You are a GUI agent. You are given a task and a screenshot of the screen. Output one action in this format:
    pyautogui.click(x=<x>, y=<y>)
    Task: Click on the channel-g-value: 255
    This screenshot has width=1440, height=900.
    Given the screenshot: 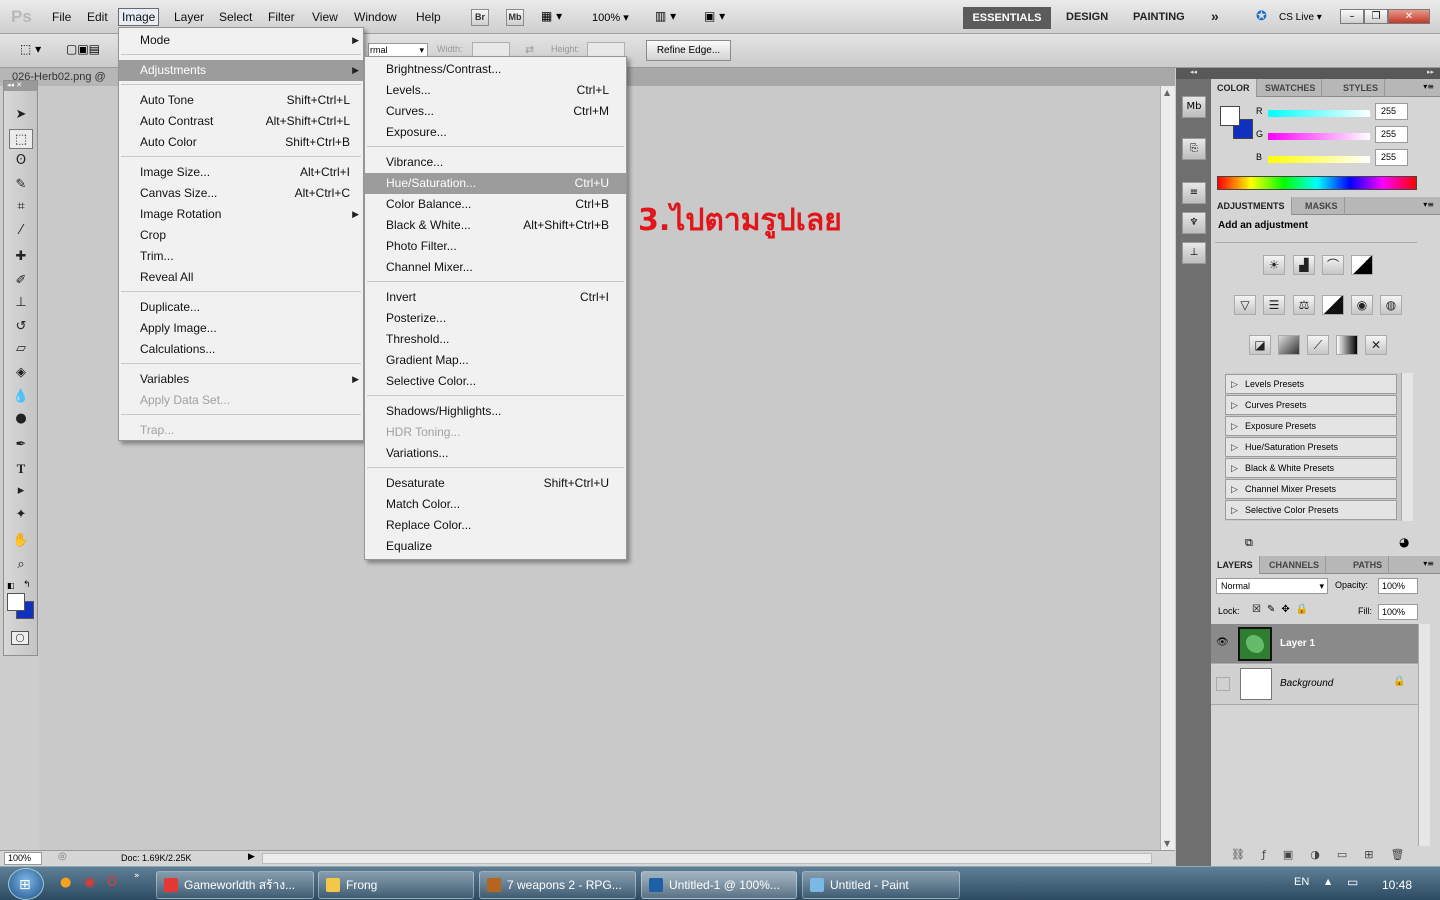 What is the action you would take?
    pyautogui.click(x=1391, y=134)
    